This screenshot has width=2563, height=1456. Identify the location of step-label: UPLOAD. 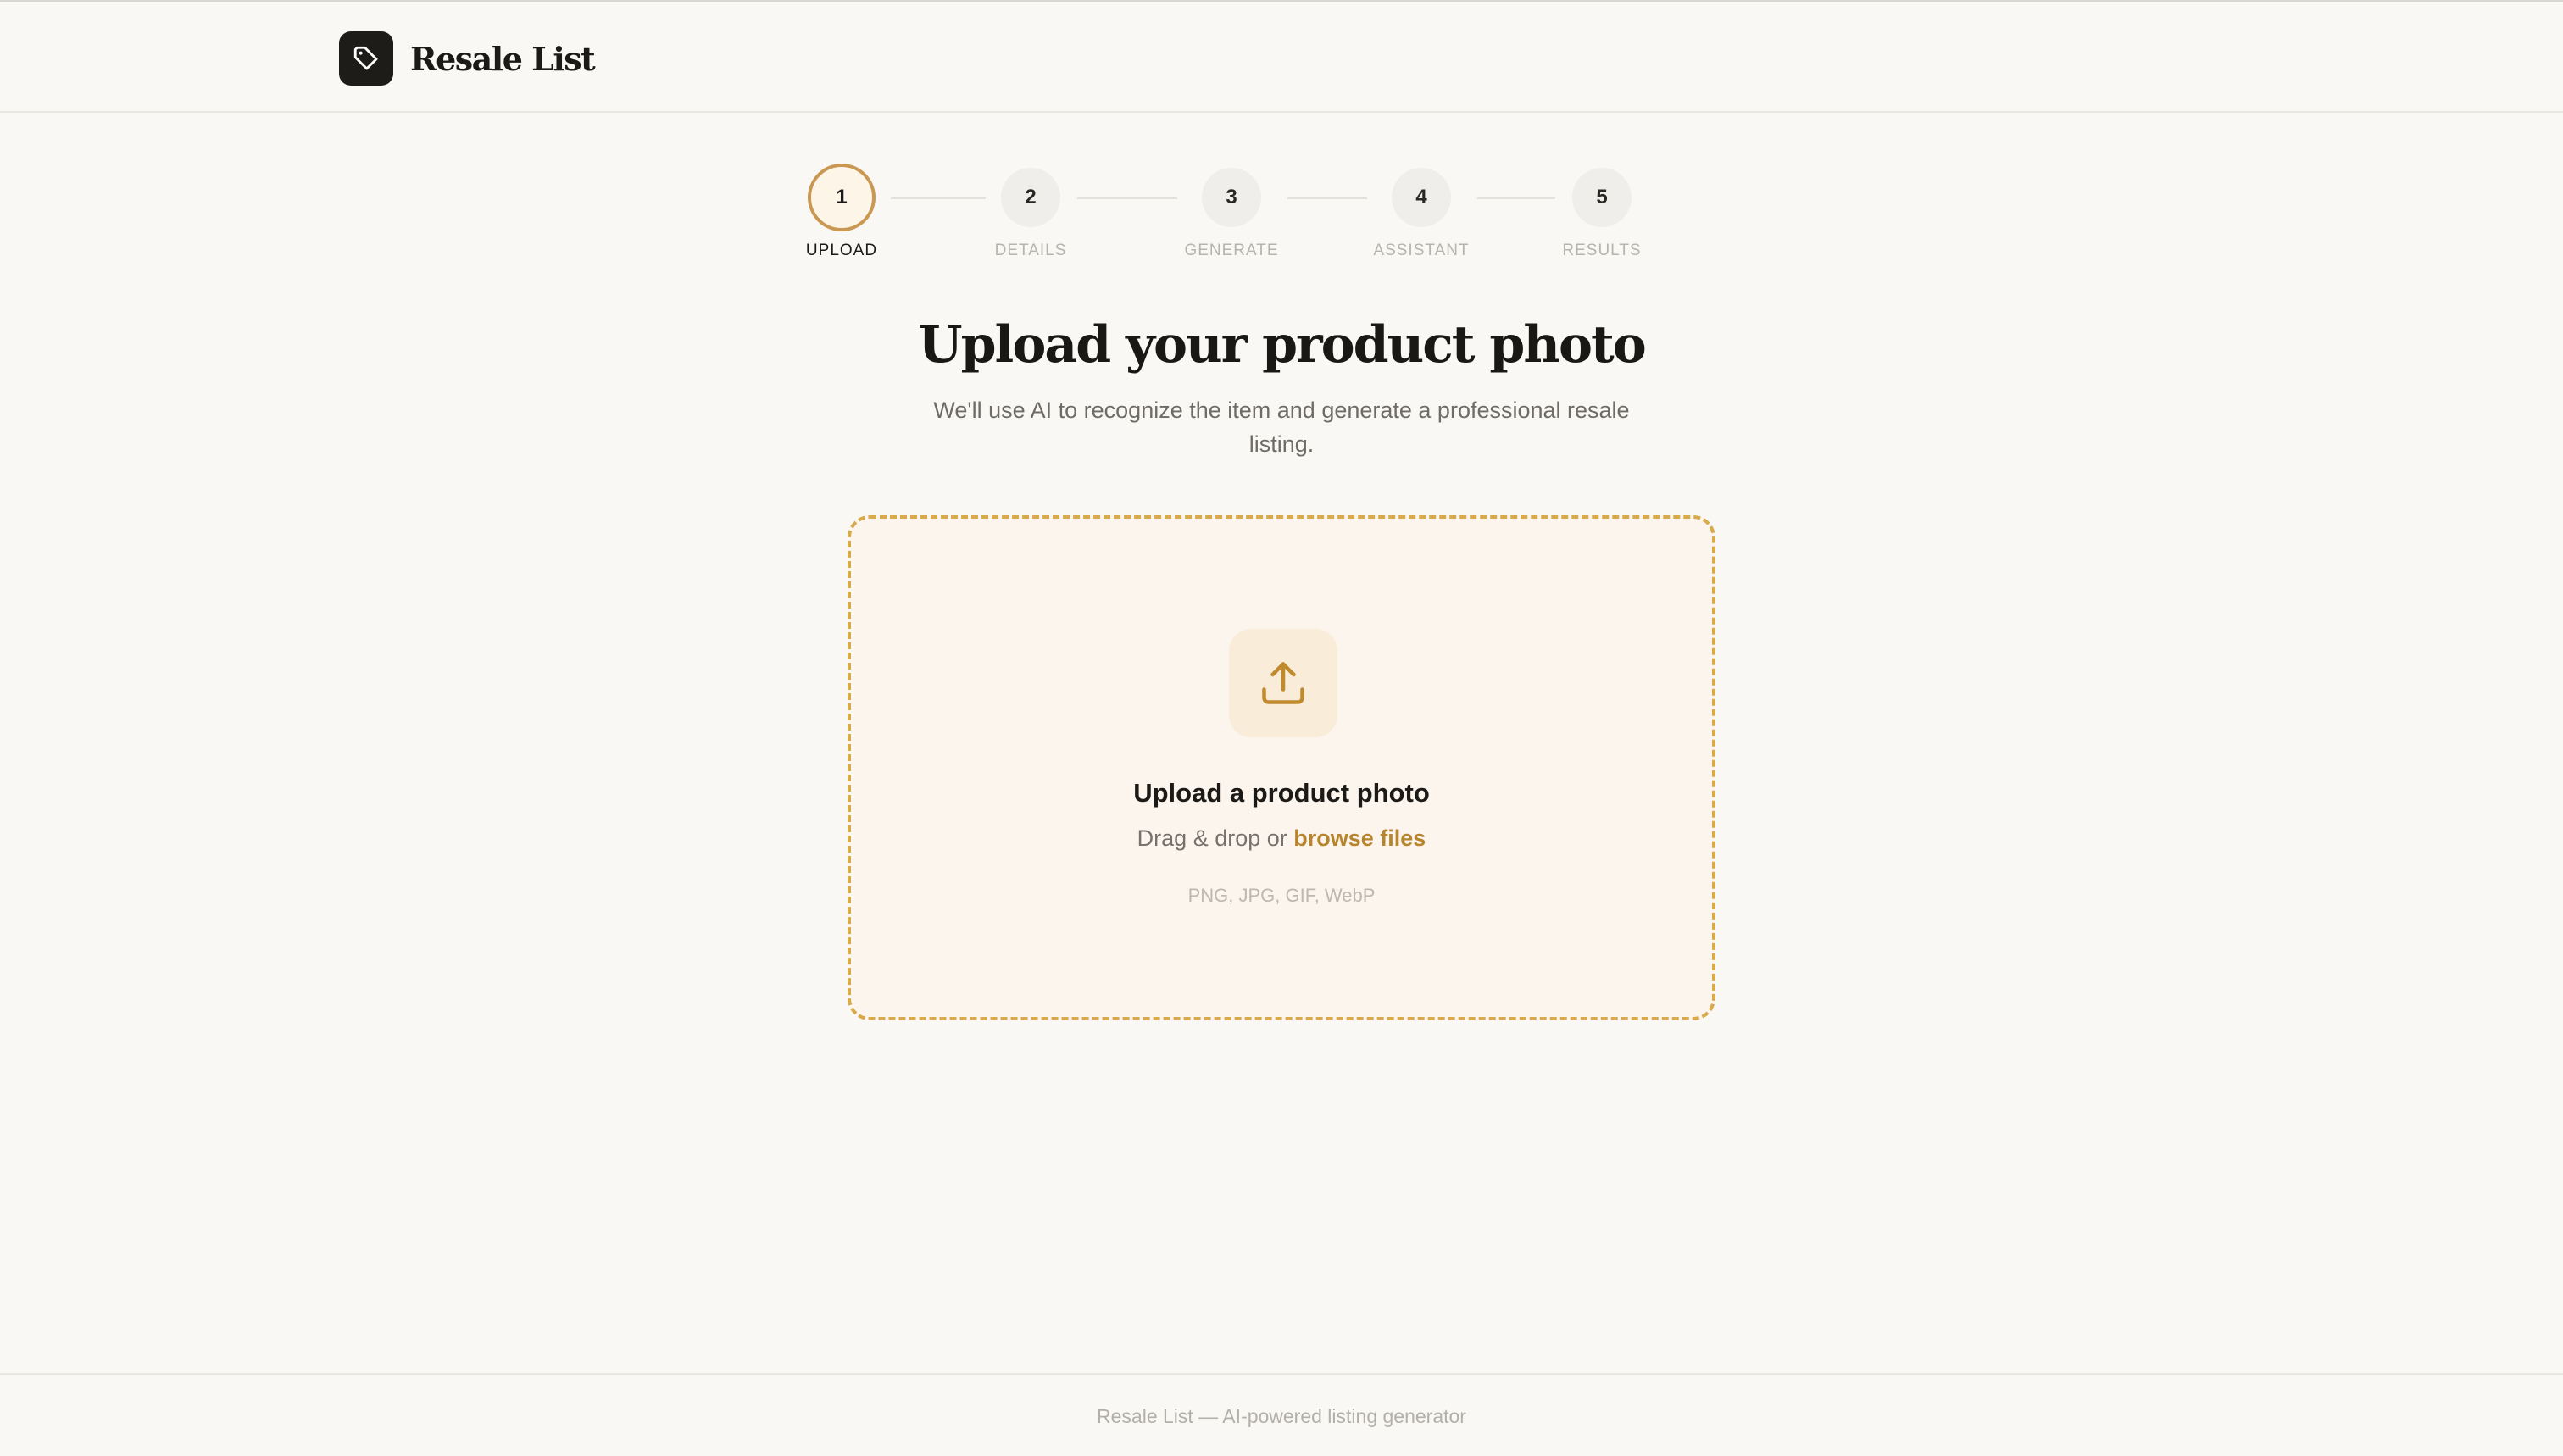
(841, 251).